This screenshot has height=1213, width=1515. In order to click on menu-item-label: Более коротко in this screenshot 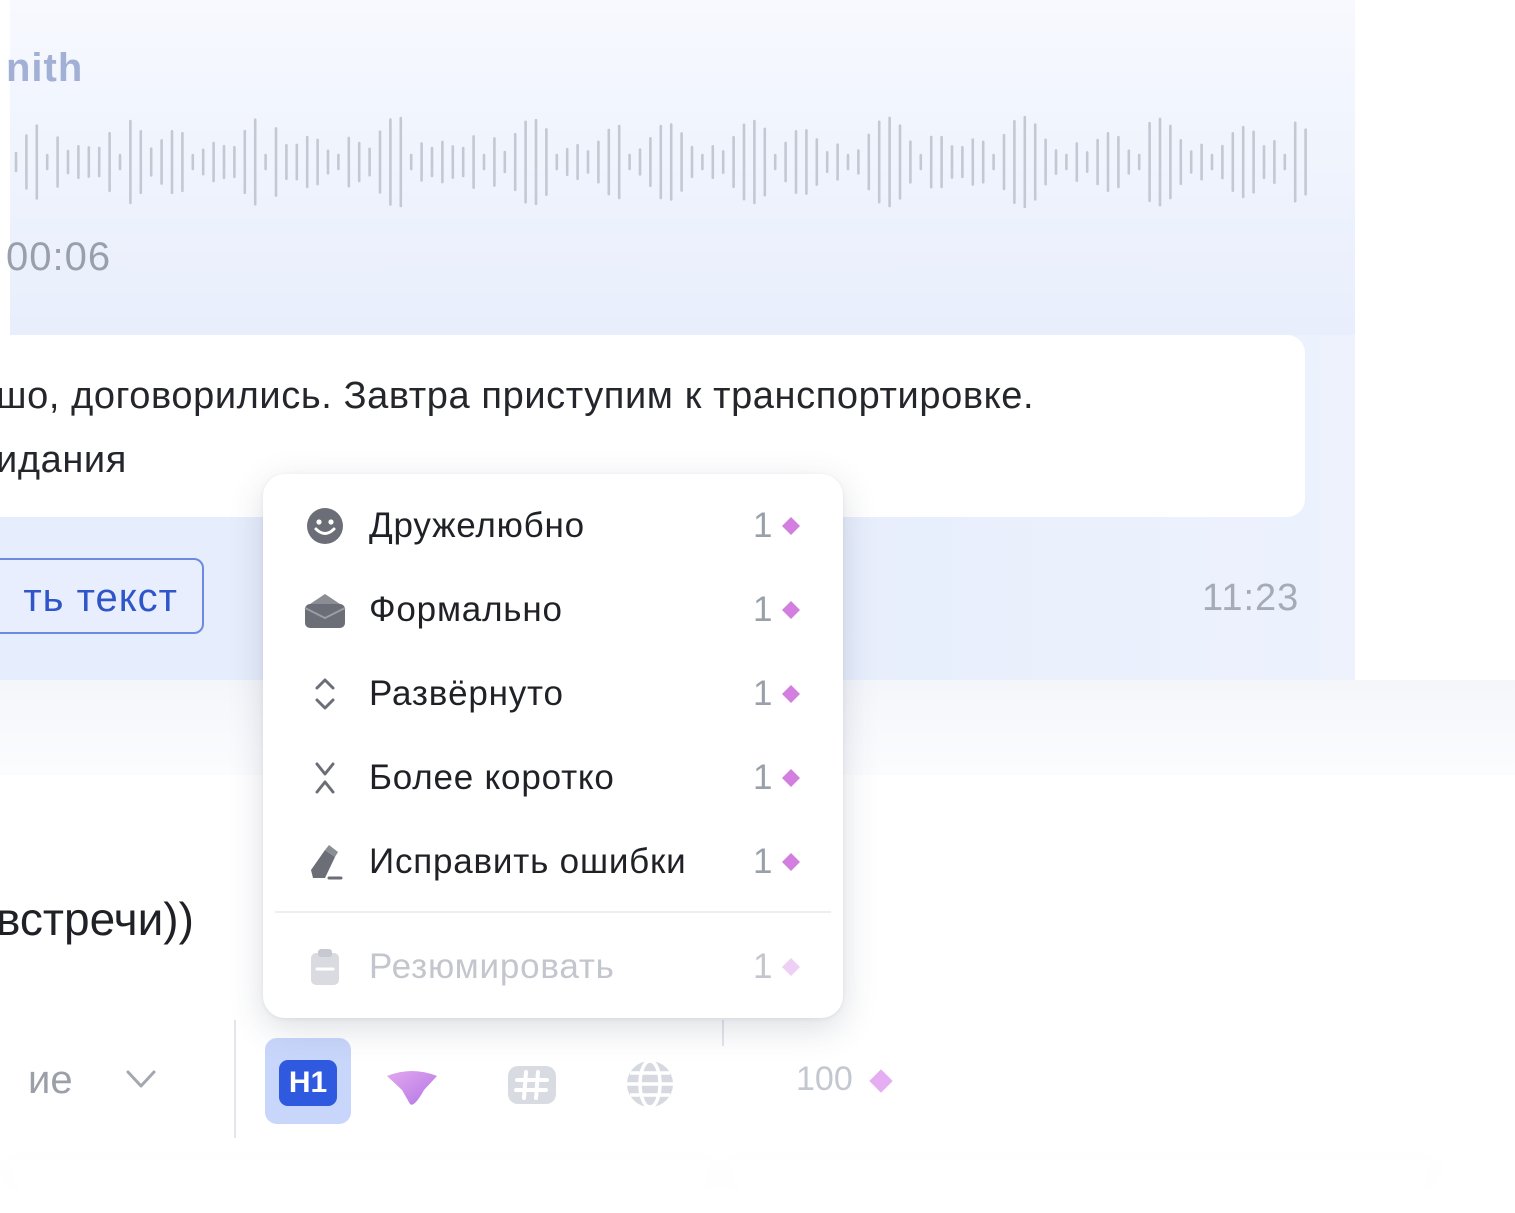, I will do `click(492, 777)`.